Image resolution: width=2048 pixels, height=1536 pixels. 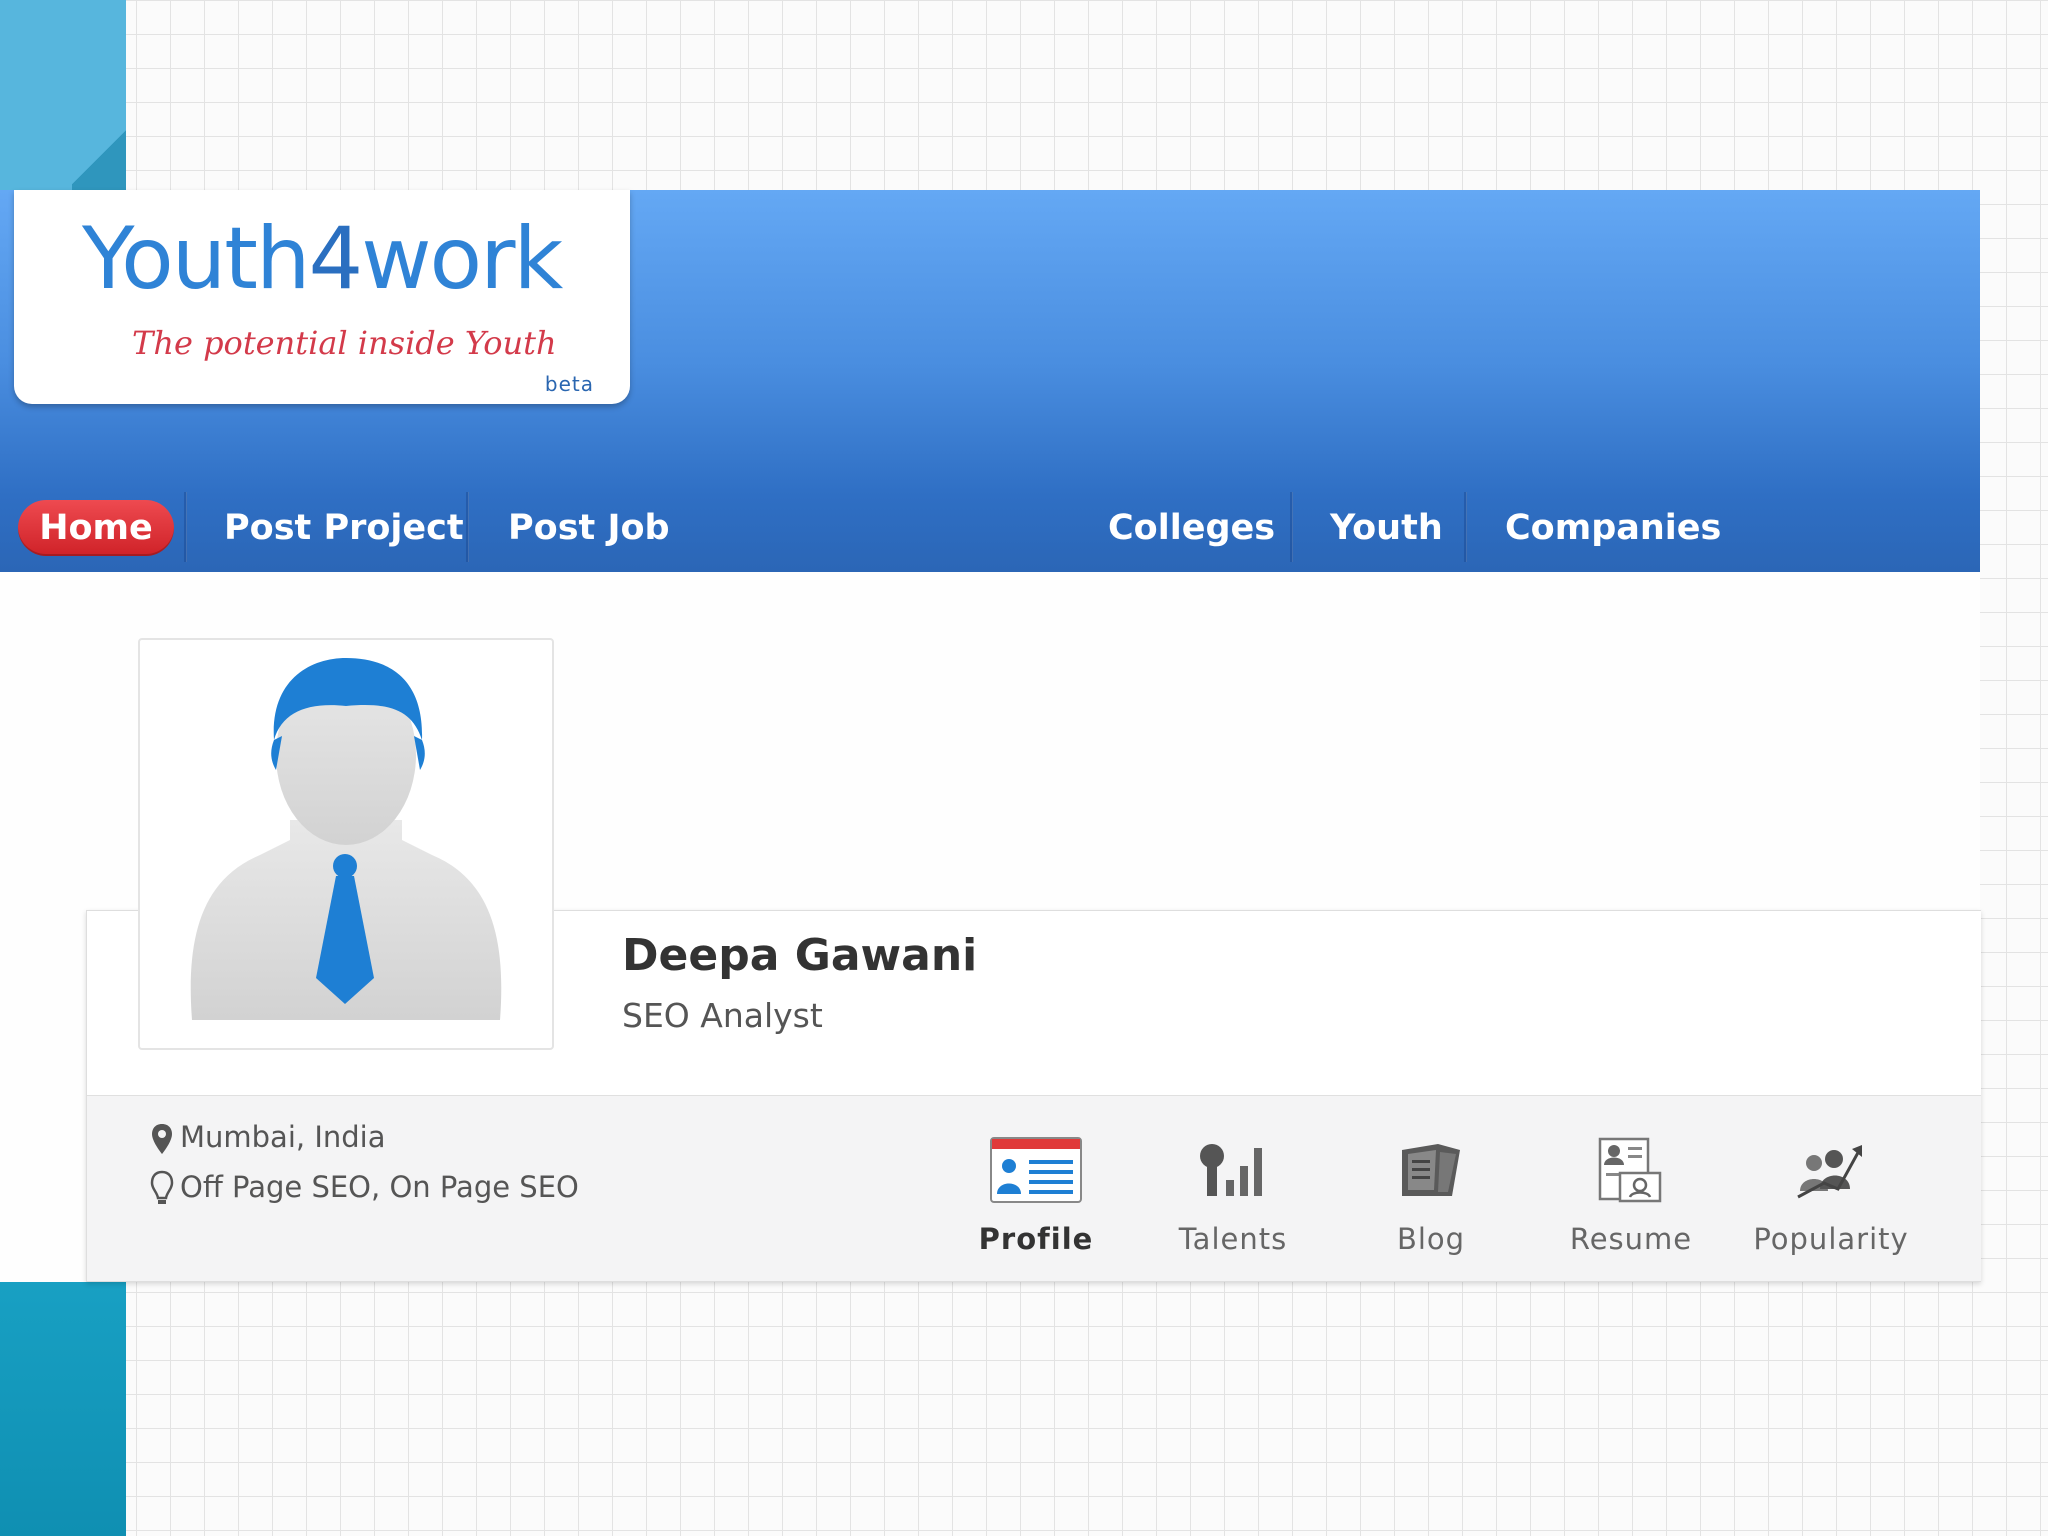 What do you see at coordinates (379, 1187) in the screenshot?
I see `skills-text: Off Page SEO, On Page SEO` at bounding box center [379, 1187].